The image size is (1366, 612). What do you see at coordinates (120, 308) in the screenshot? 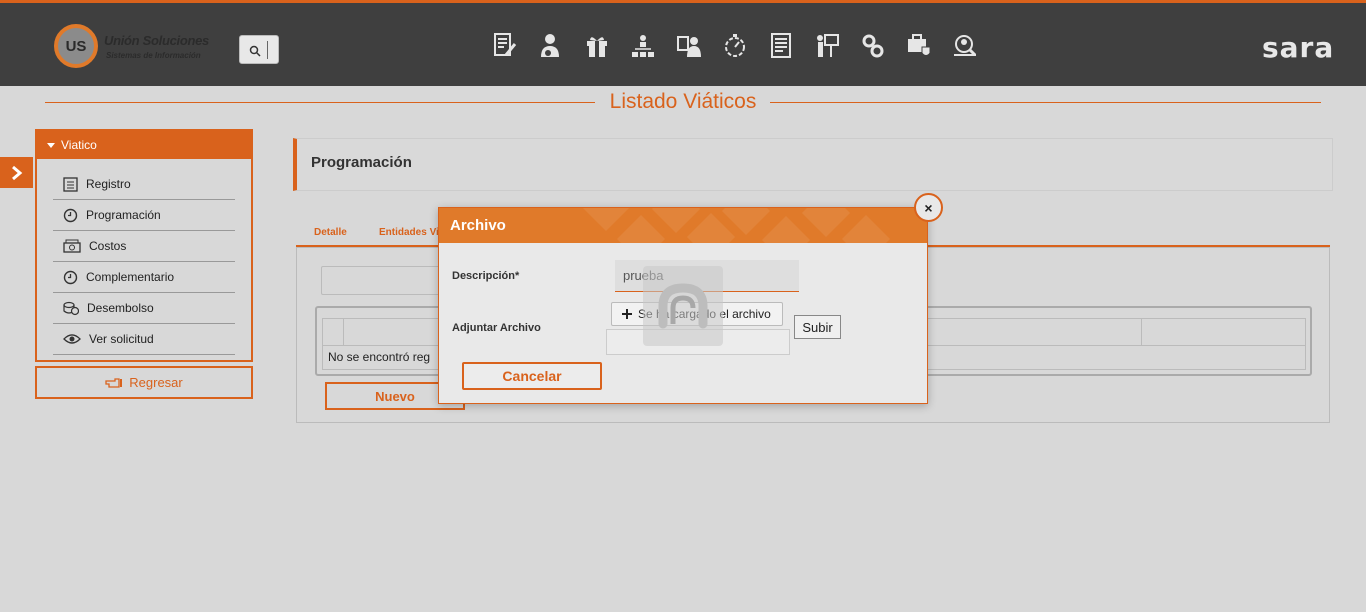
I see `sidebar-item-label: Desembolso` at bounding box center [120, 308].